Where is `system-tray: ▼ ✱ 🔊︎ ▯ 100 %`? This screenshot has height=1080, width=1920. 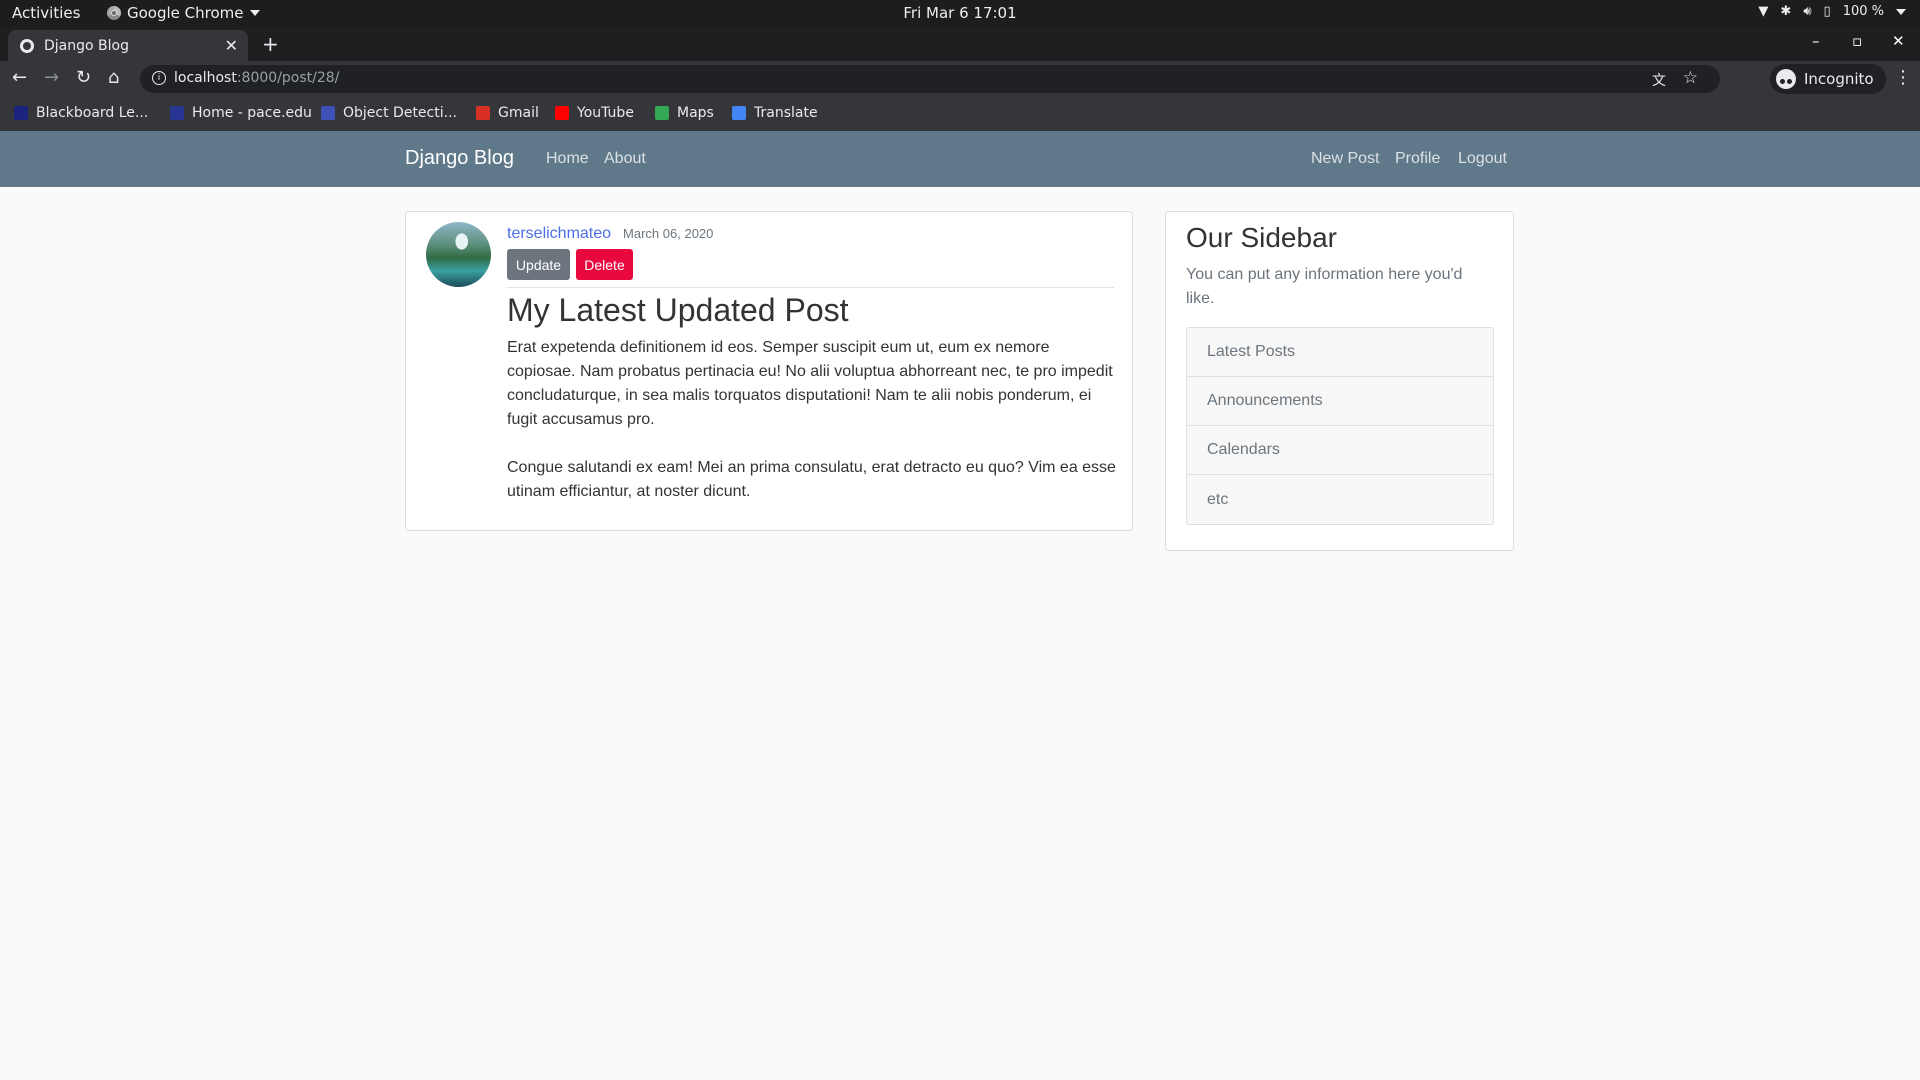 system-tray: ▼ ✱ 🔊︎ ▯ 100 % is located at coordinates (1832, 11).